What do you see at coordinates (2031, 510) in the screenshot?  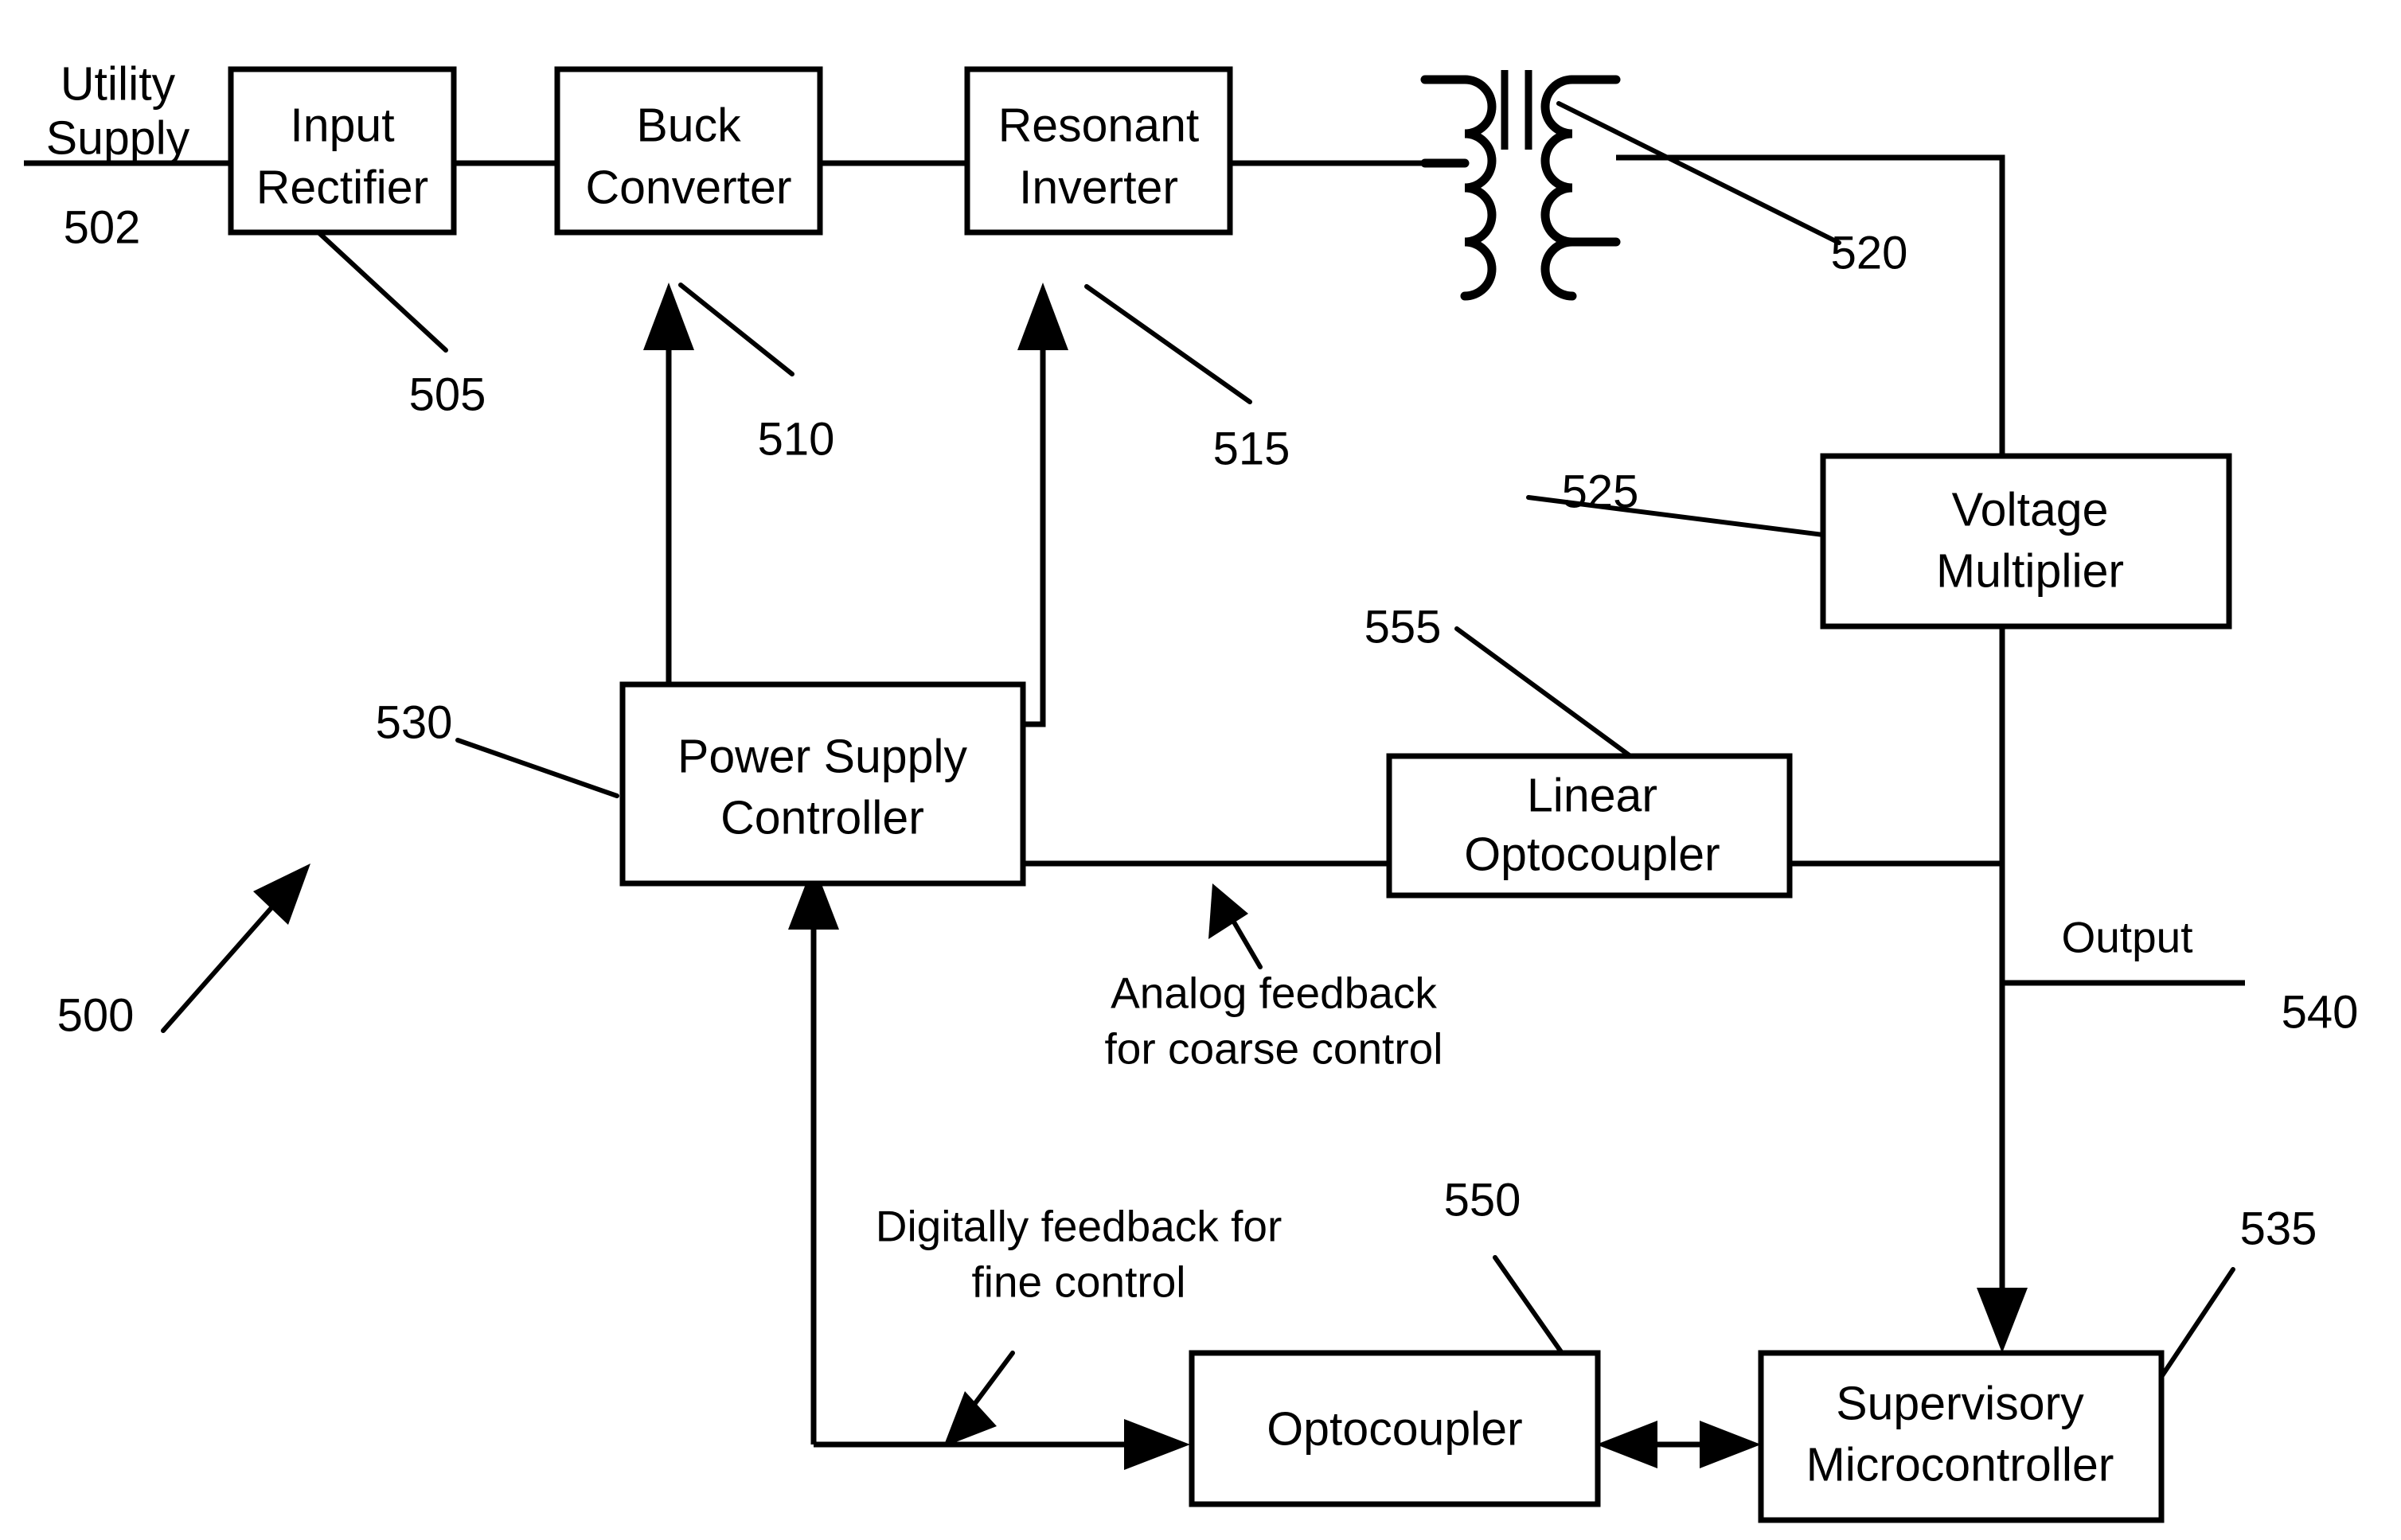 I see `block-label-voltage-multiplier-line1: Voltage` at bounding box center [2031, 510].